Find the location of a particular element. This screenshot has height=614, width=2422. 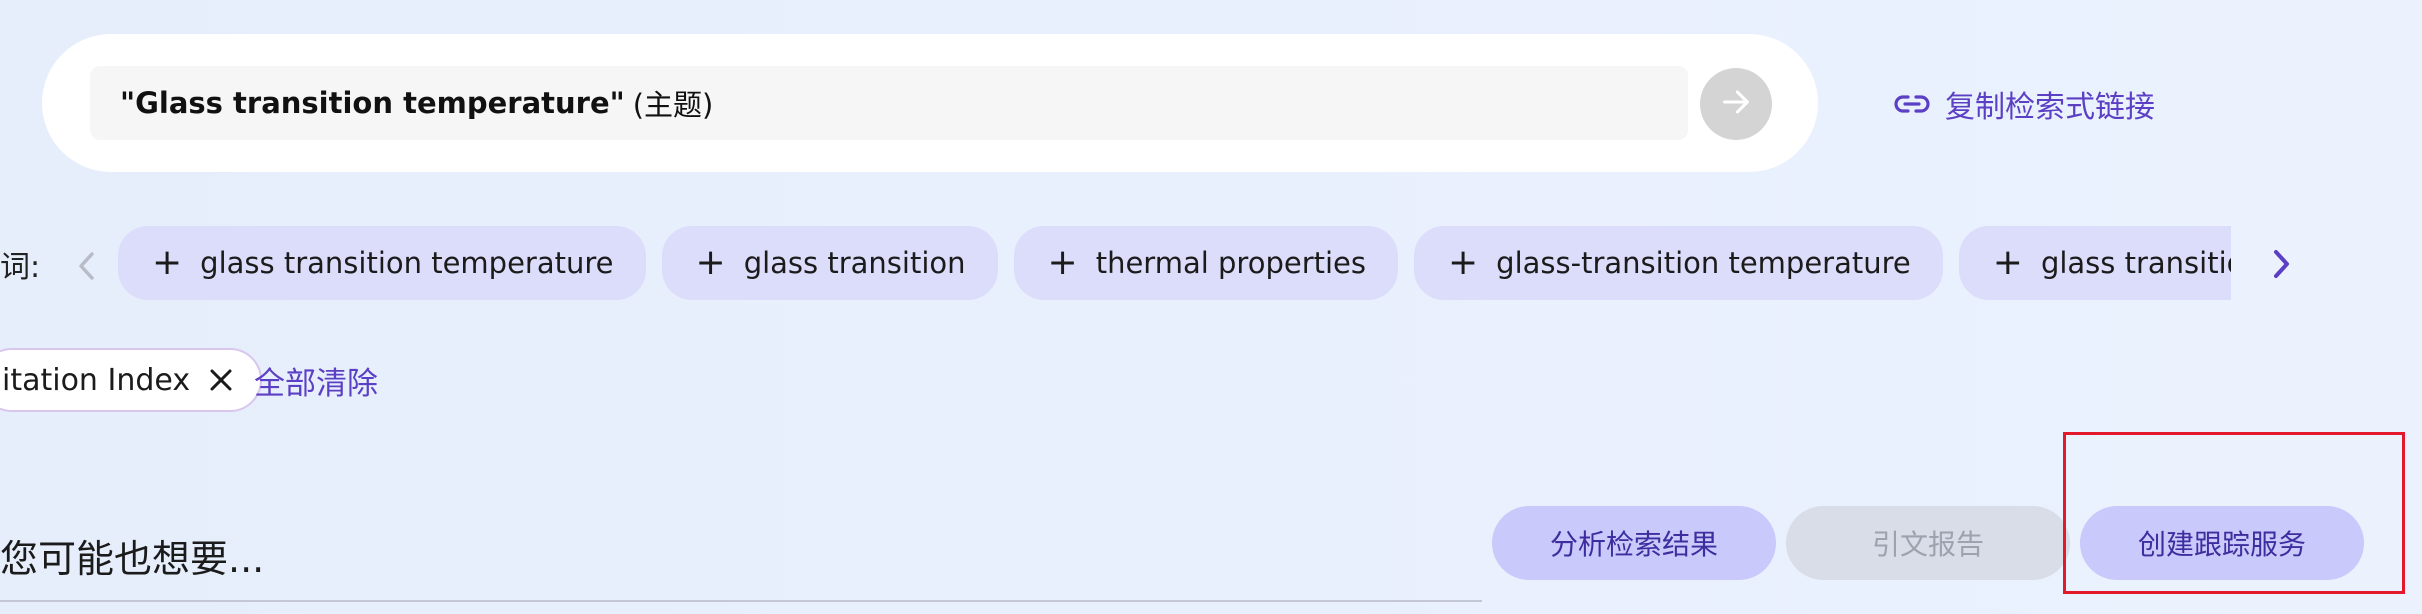

related-term-chip: + glass transition is located at coordinates (829, 263).